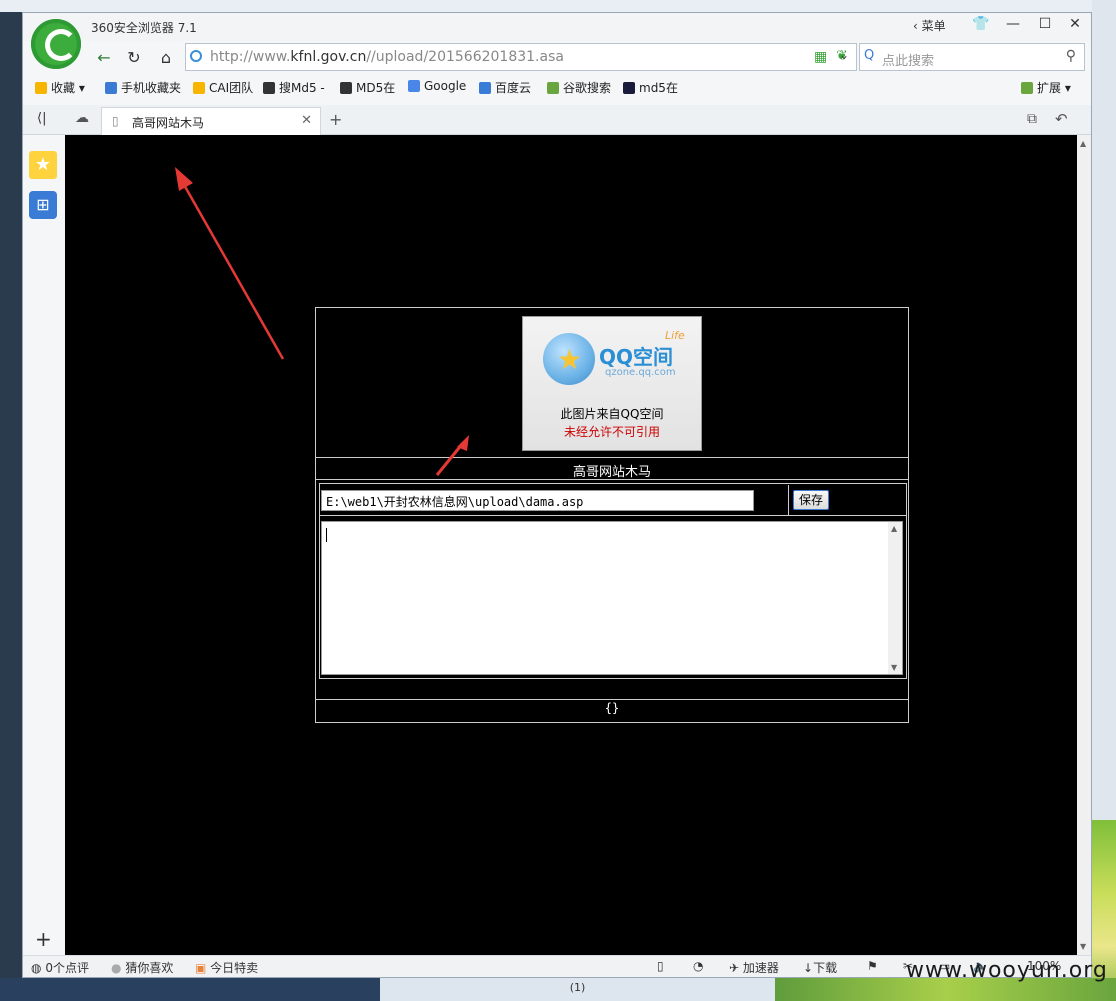 This screenshot has height=1001, width=1116. Describe the element at coordinates (1032, 119) in the screenshot. I see `restore-tabs-icon: ⧉` at that location.